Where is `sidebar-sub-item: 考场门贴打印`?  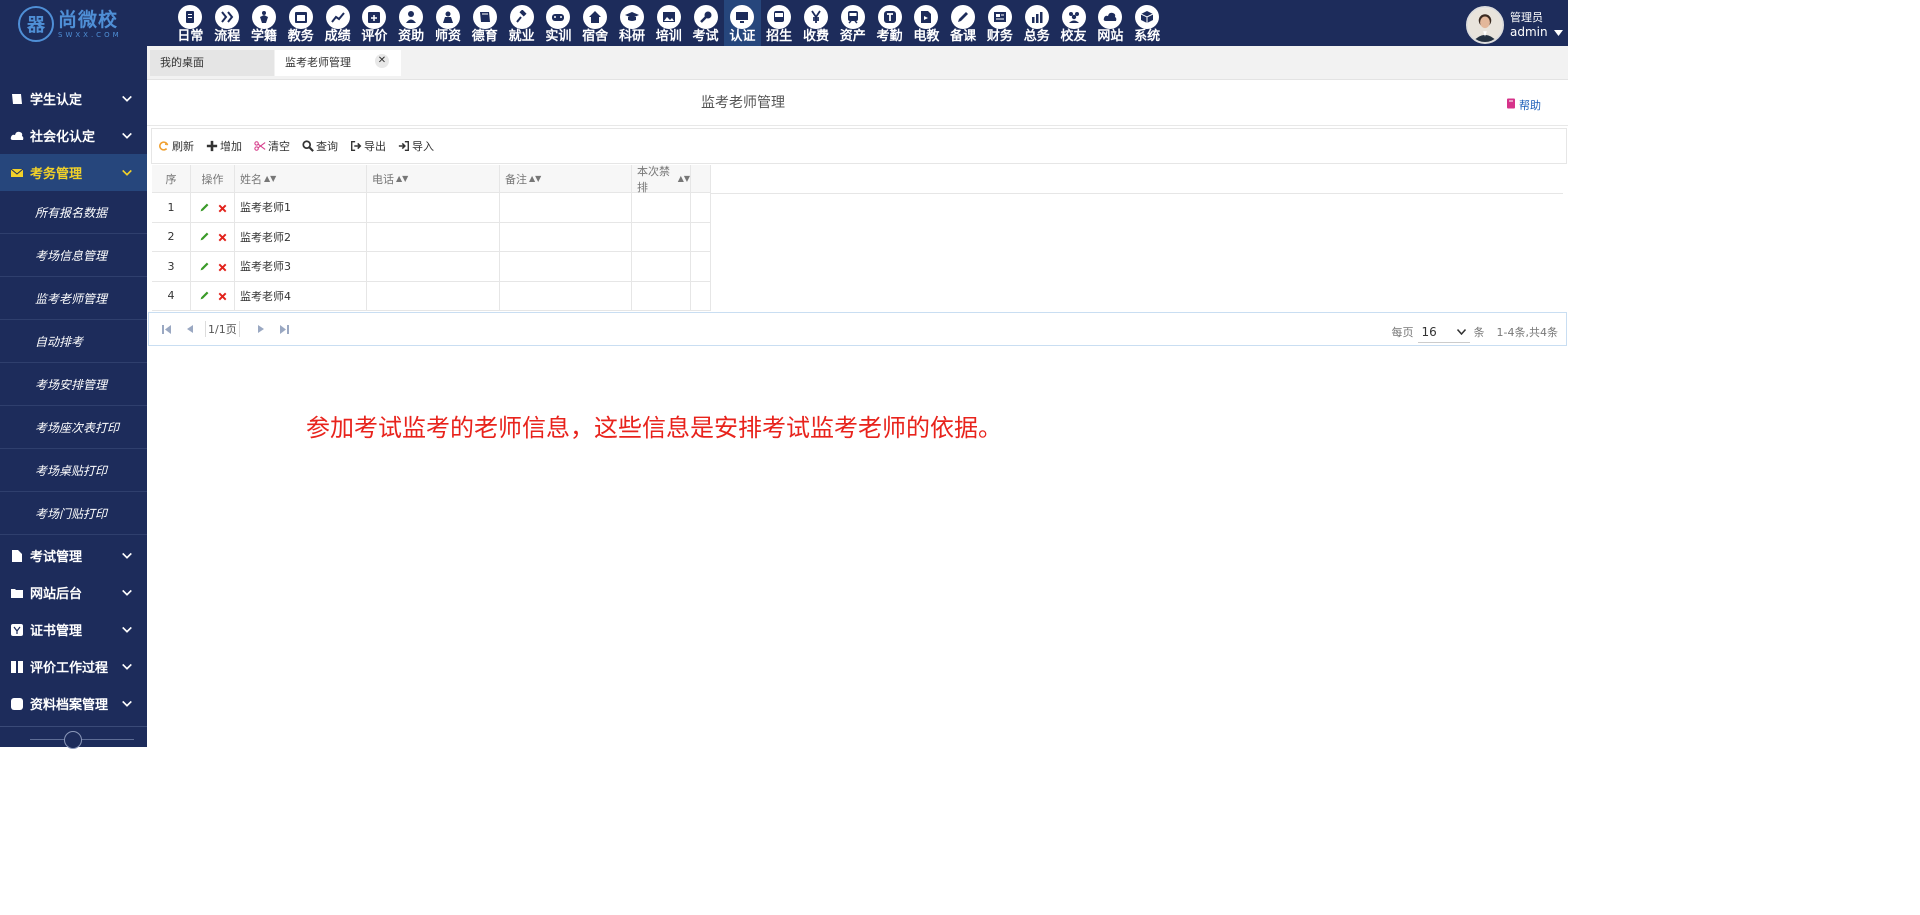 sidebar-sub-item: 考场门贴打印 is located at coordinates (73, 513).